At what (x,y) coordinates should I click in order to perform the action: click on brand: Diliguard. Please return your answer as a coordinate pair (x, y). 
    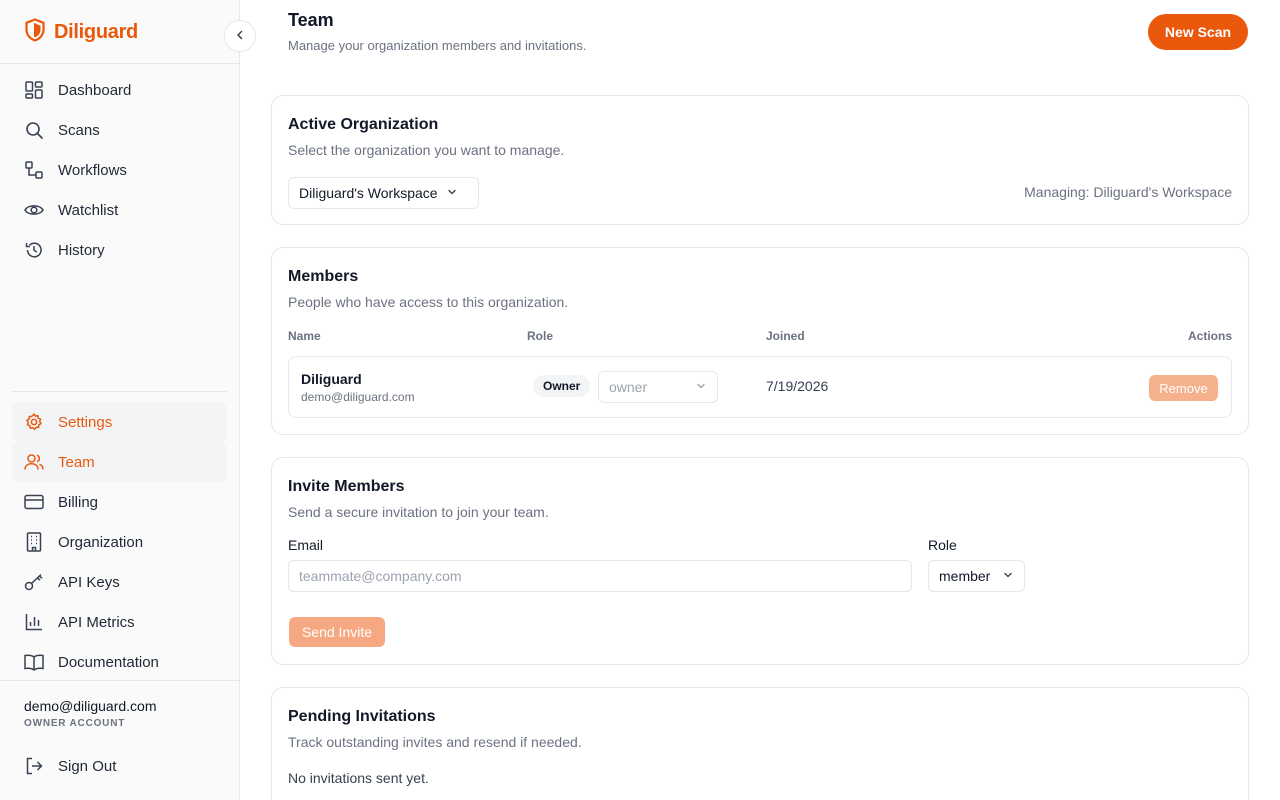
    Looking at the image, I should click on (81, 32).